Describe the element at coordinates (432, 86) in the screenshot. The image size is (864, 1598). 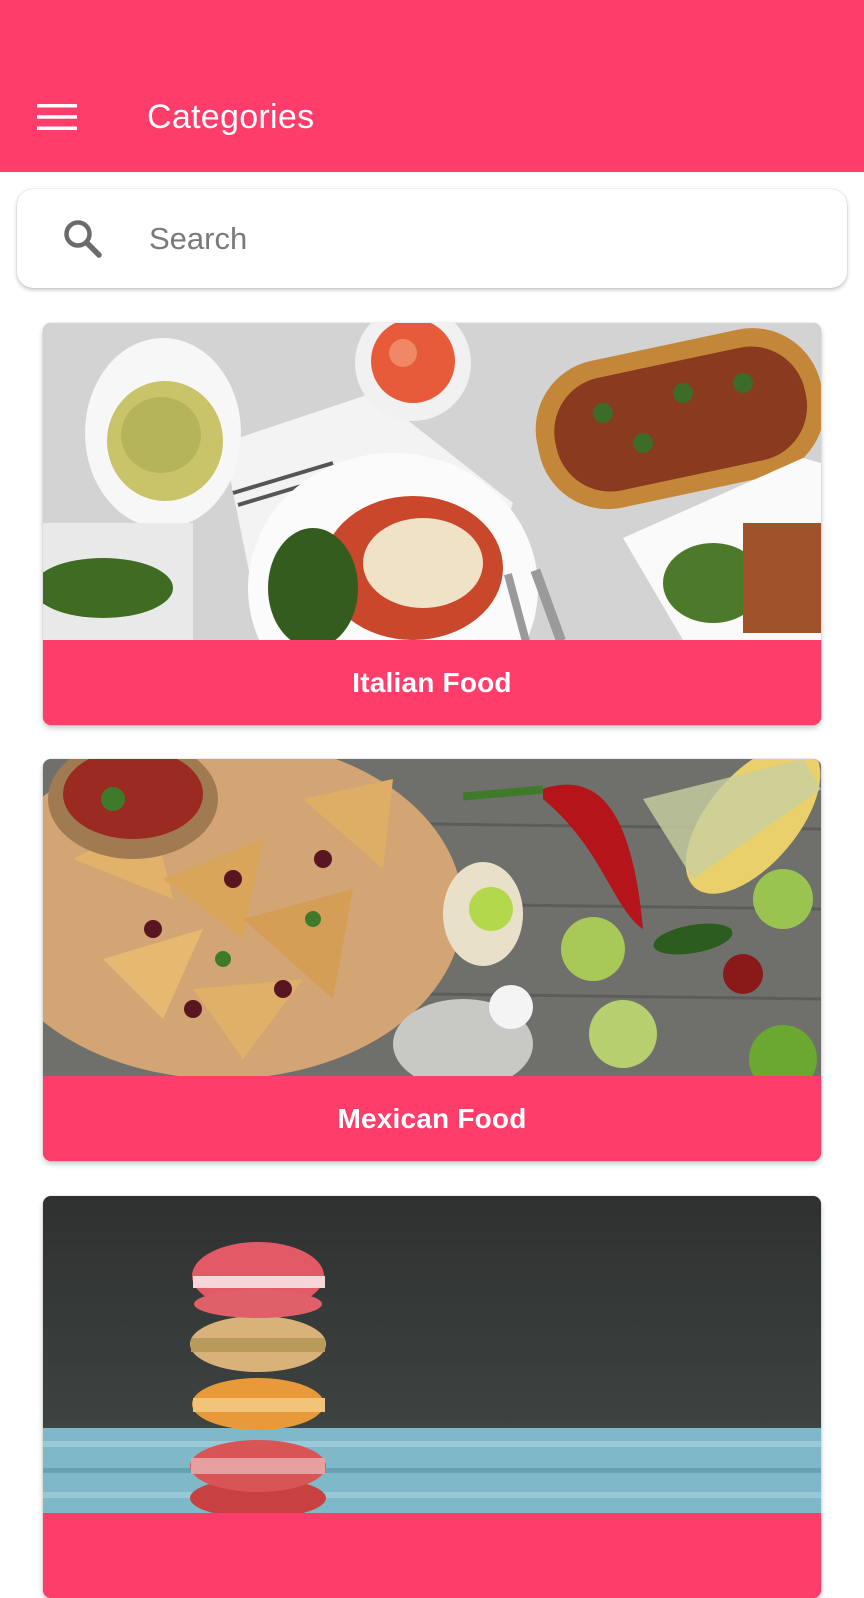
I see `app-bar: Categories` at that location.